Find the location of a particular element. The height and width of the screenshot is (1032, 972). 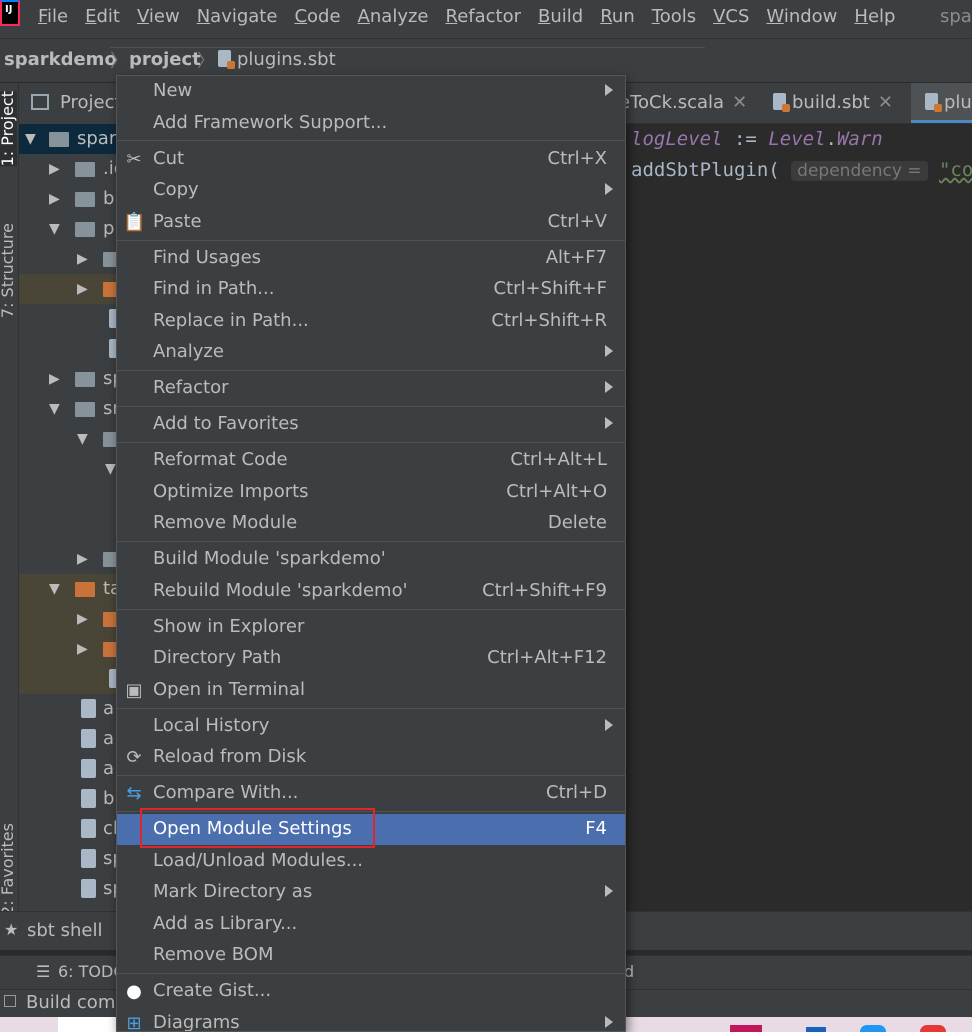

tree-row: ▼ sr is located at coordinates (69, 409).